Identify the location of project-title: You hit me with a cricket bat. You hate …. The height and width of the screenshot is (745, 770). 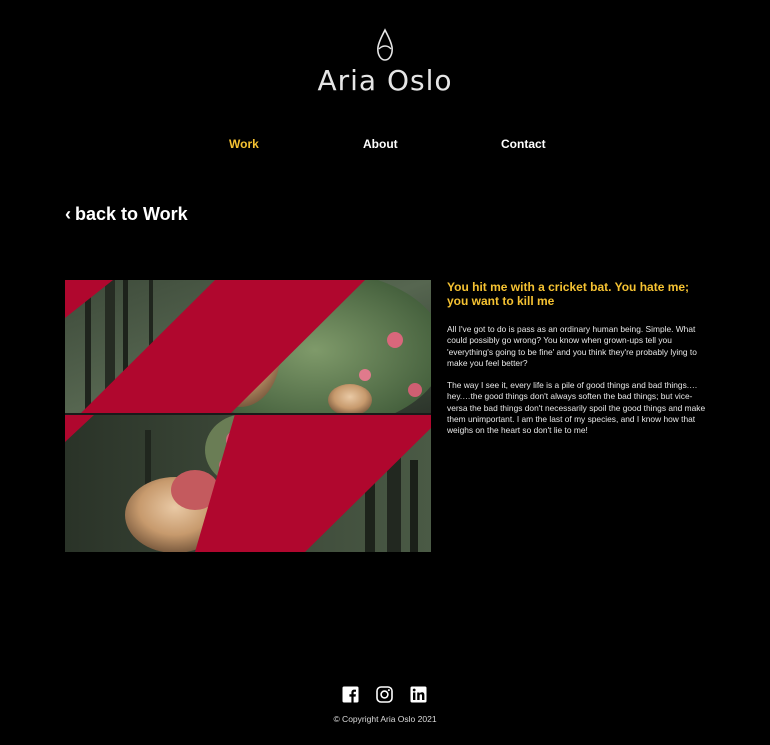
(568, 294).